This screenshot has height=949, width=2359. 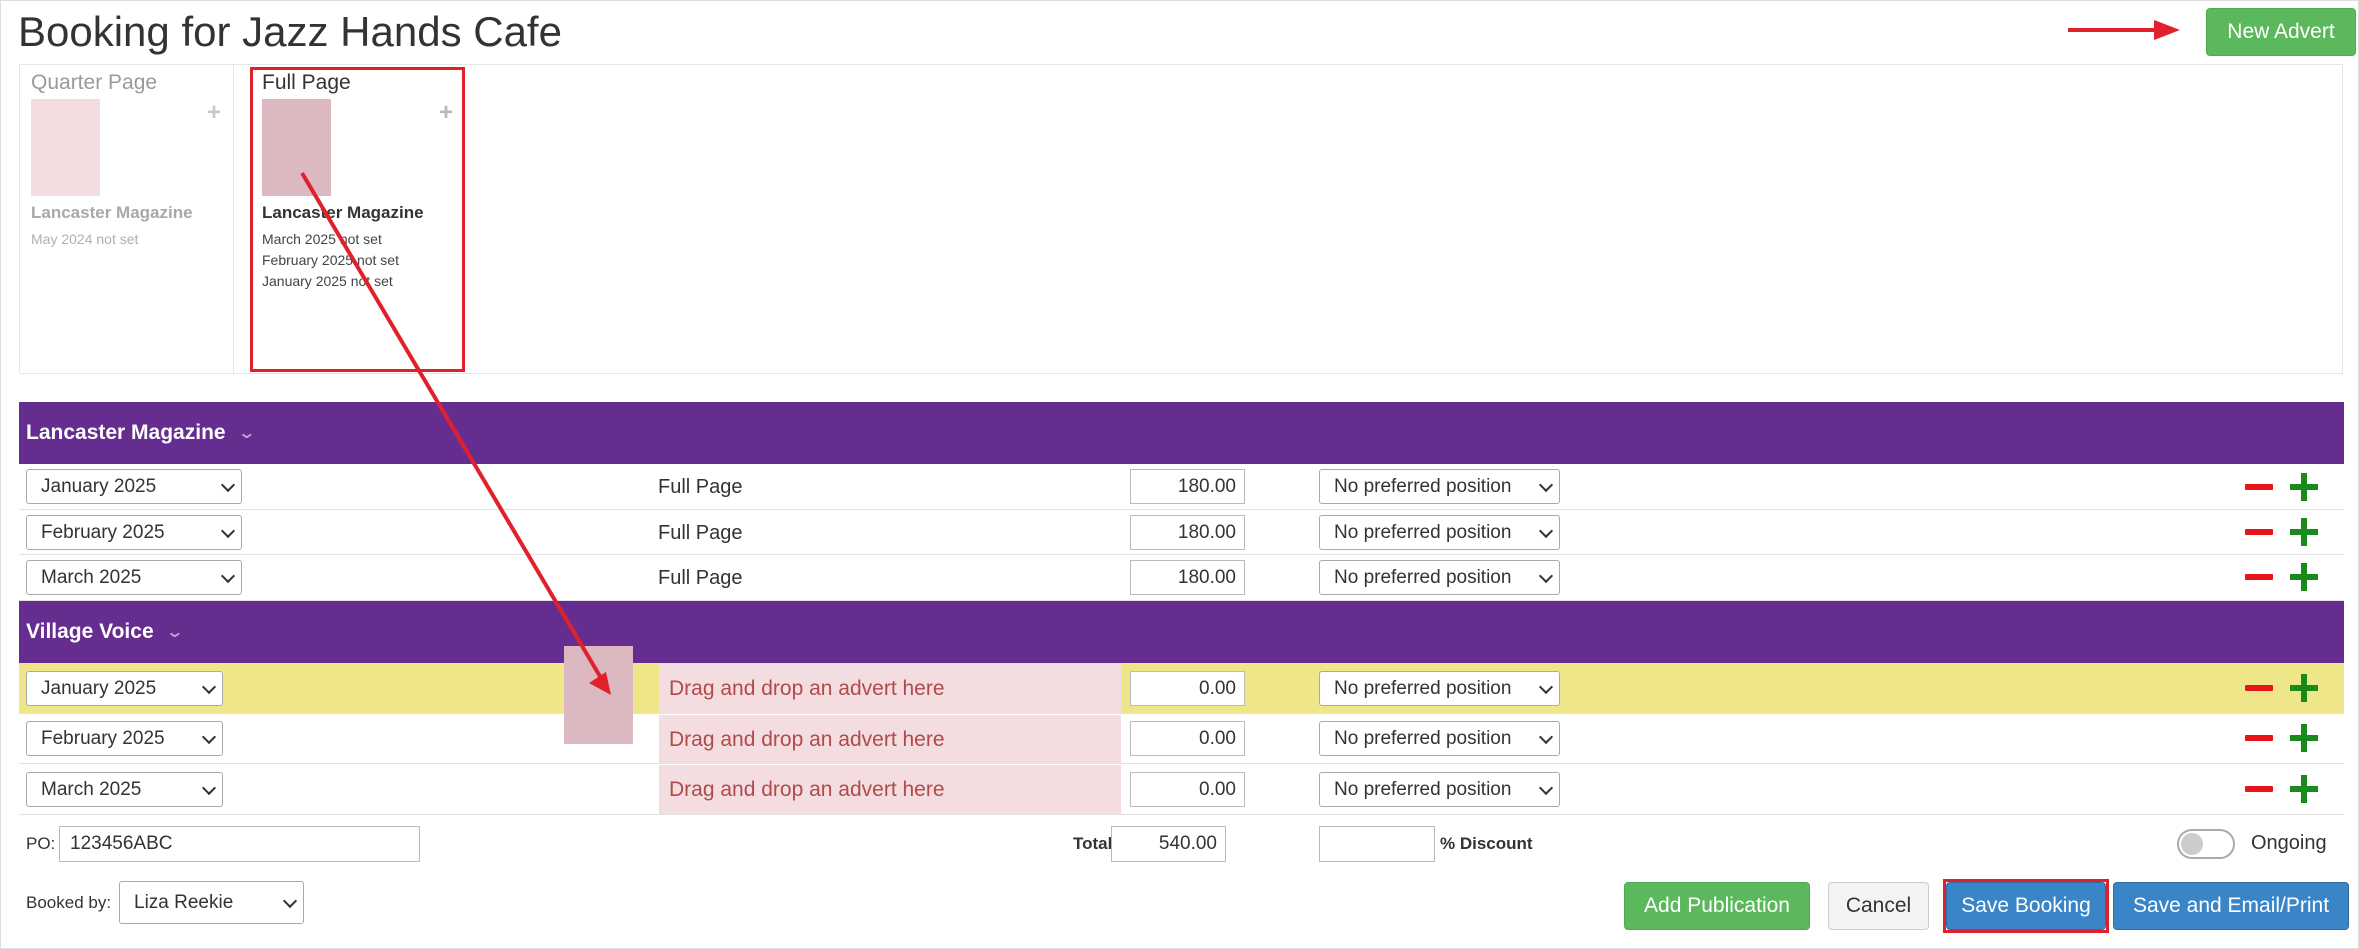 What do you see at coordinates (1878, 906) in the screenshot?
I see `cancel-button: Cancel` at bounding box center [1878, 906].